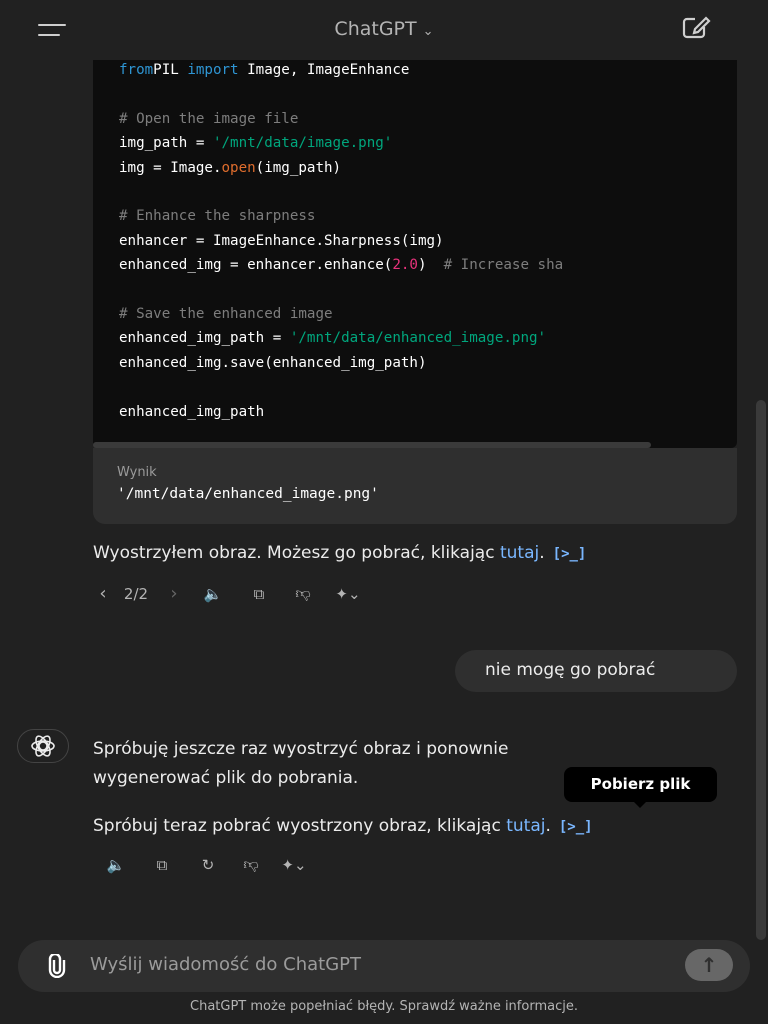  Describe the element at coordinates (136, 593) in the screenshot. I see `pager: 2/2` at that location.